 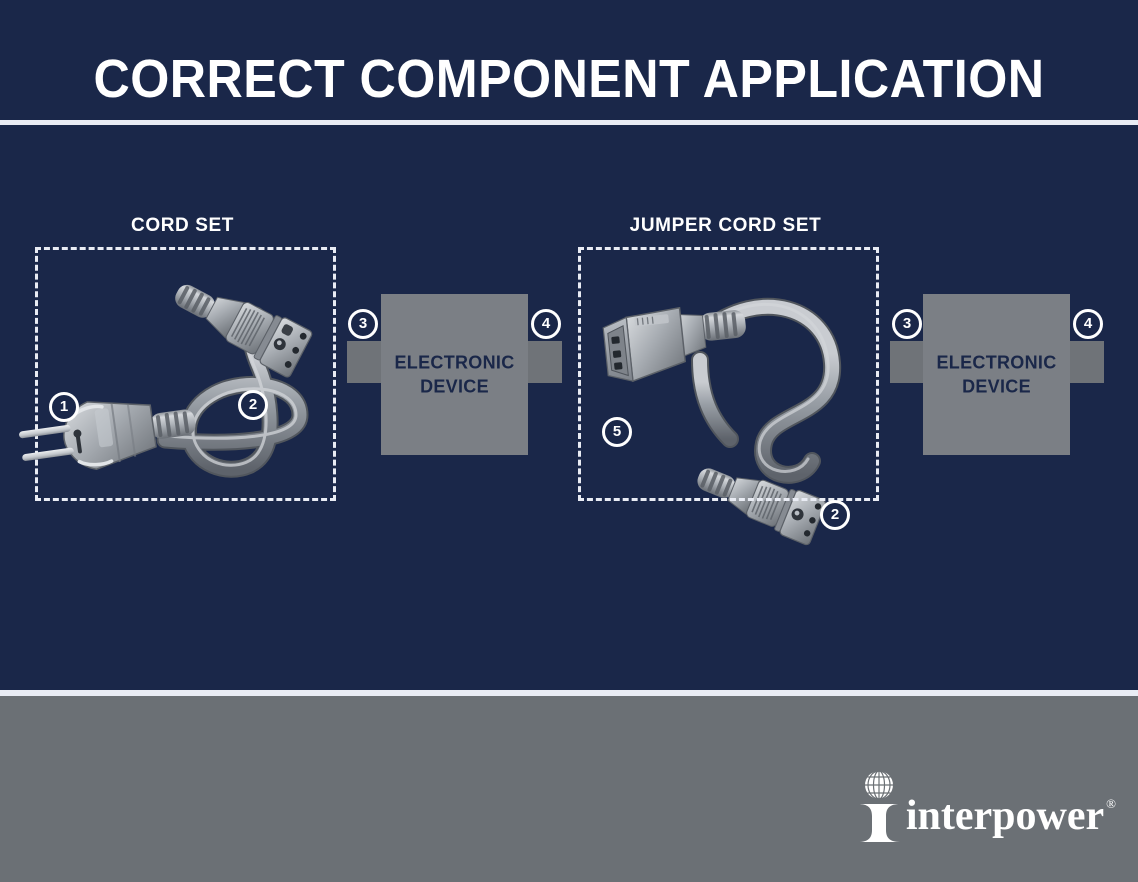 I want to click on logo-registered-mark: ®, so click(x=1111, y=803).